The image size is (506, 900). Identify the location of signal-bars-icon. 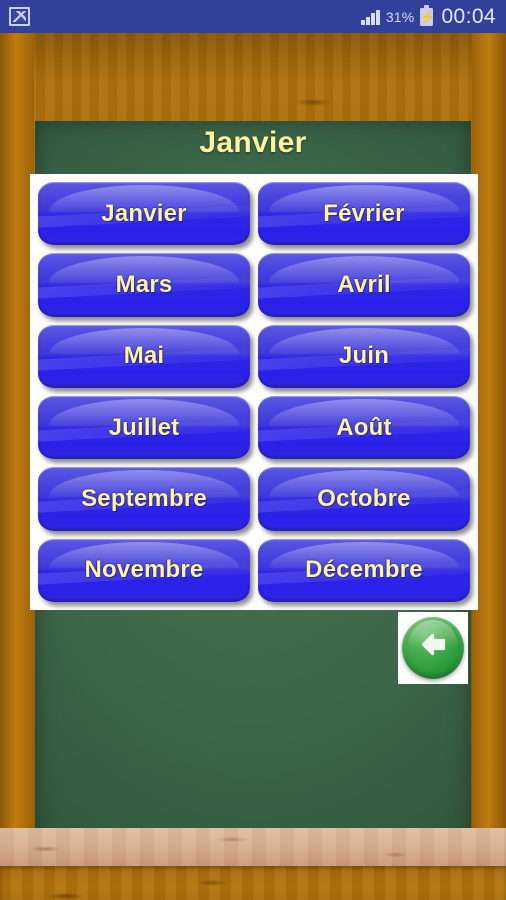
(370, 17).